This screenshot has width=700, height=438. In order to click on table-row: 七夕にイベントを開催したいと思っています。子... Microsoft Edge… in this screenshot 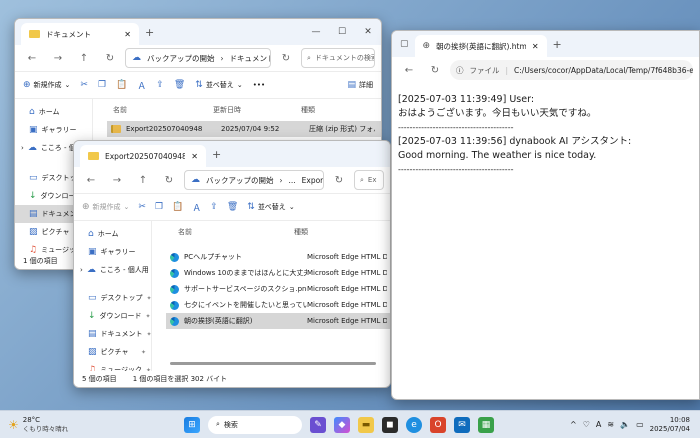, I will do `click(278, 305)`.